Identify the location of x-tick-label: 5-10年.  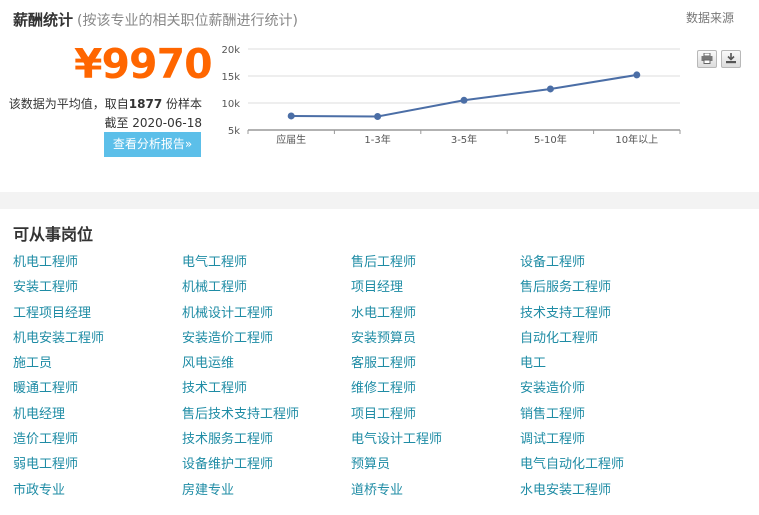
(550, 139).